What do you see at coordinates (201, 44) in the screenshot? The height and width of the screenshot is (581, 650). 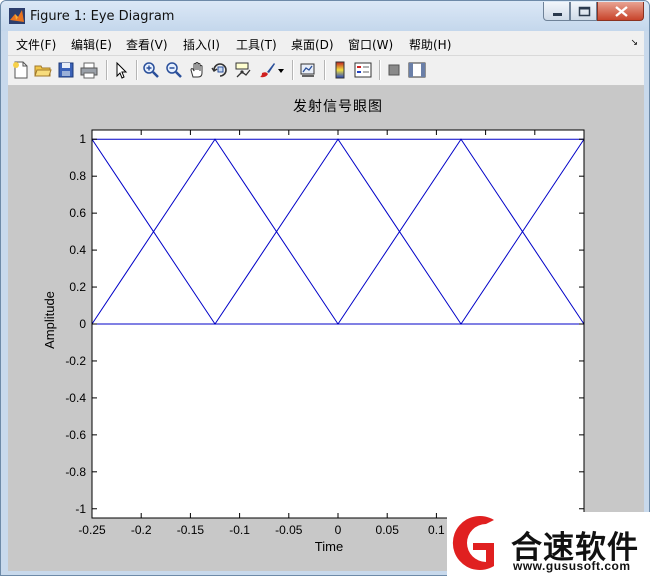 I see `menu-insert: 插入(I)` at bounding box center [201, 44].